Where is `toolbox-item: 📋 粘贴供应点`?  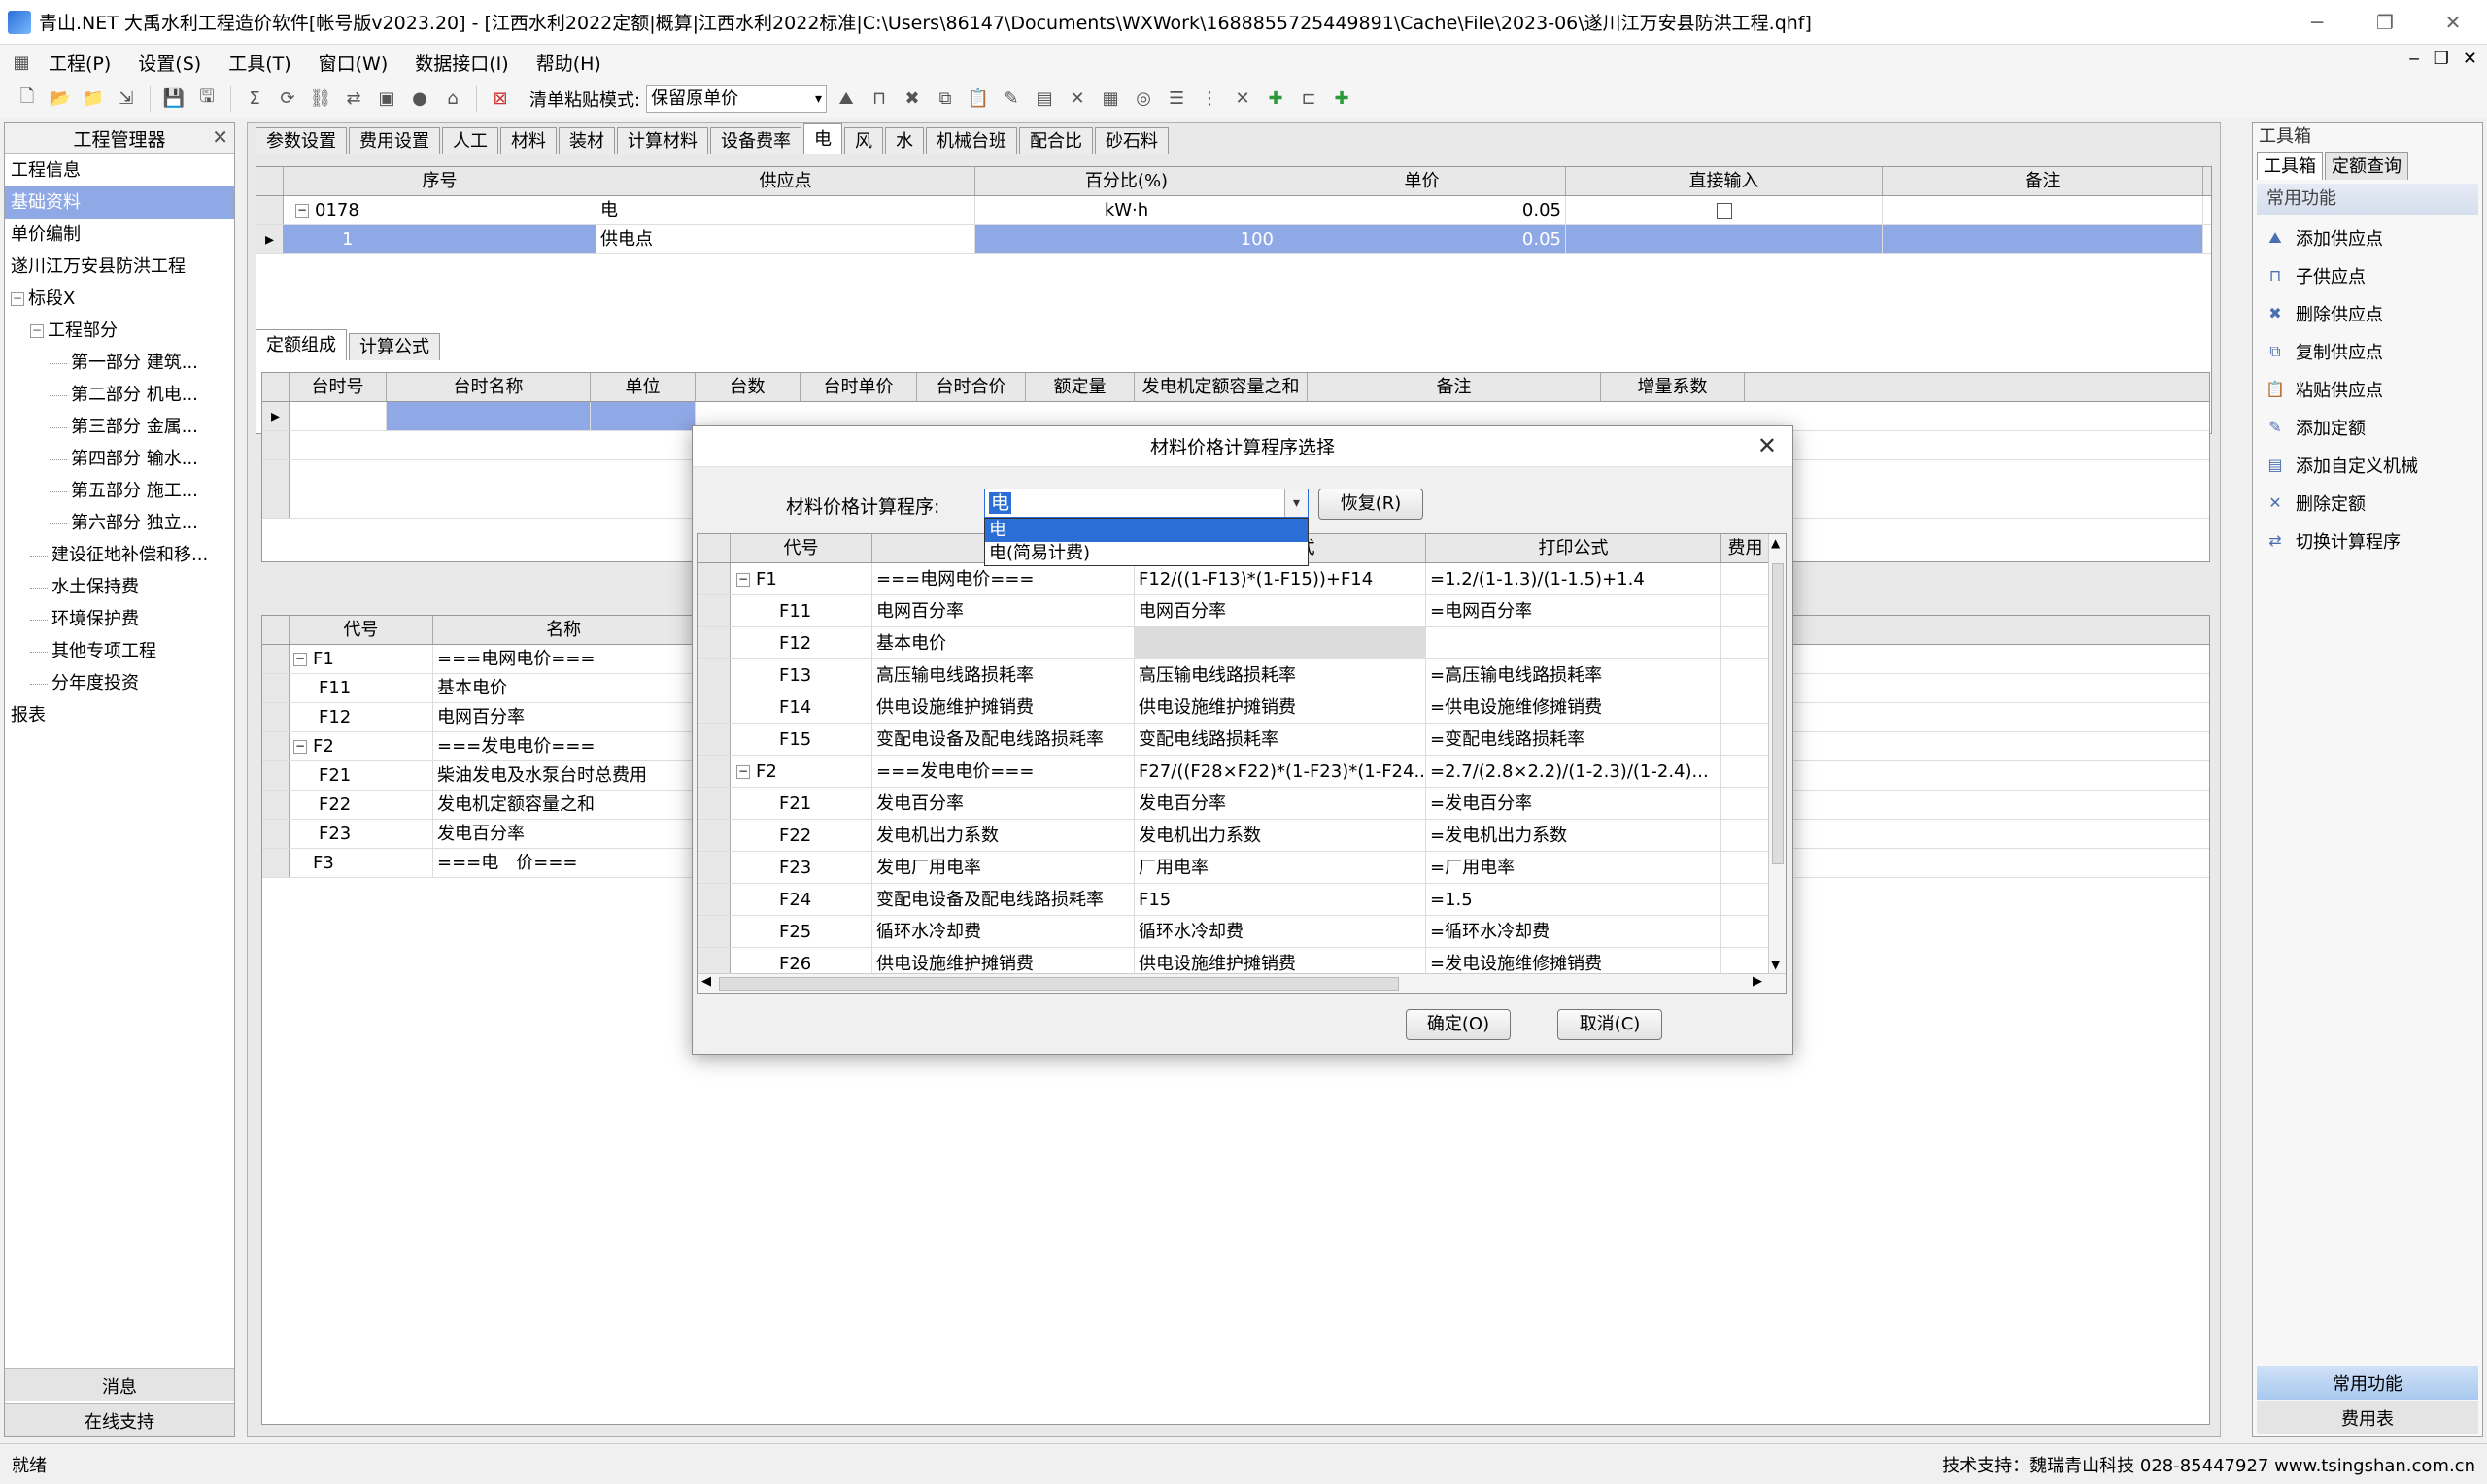 toolbox-item: 📋 粘贴供应点 is located at coordinates (2367, 389).